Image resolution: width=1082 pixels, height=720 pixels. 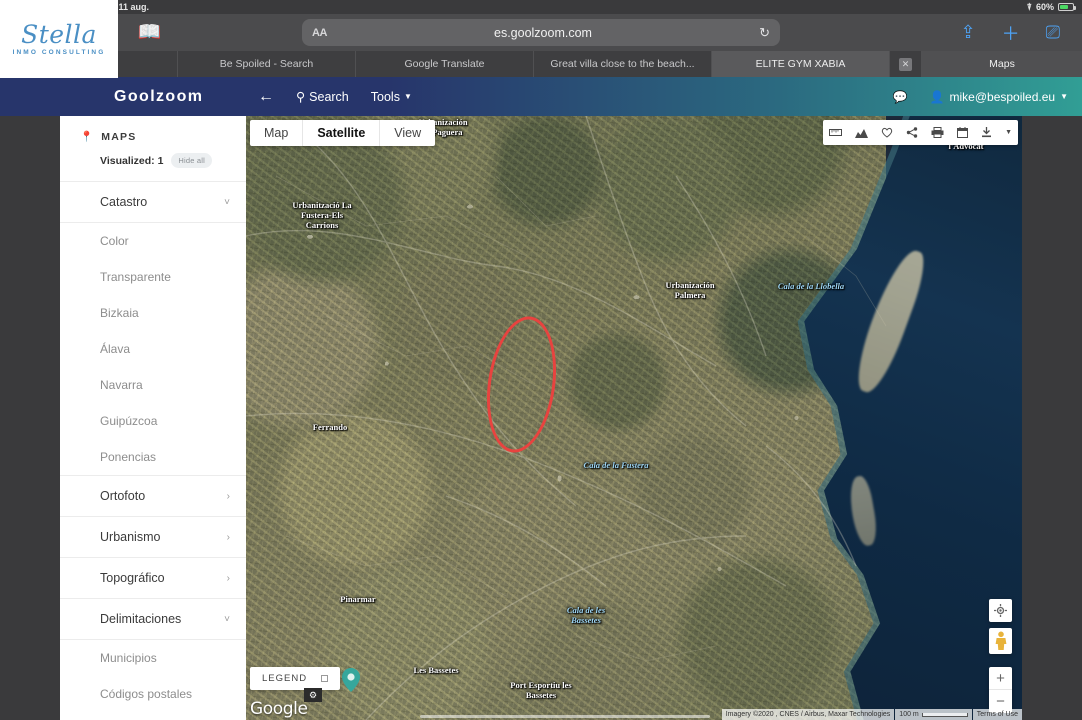 I want to click on map-type-view: View, so click(x=407, y=133).